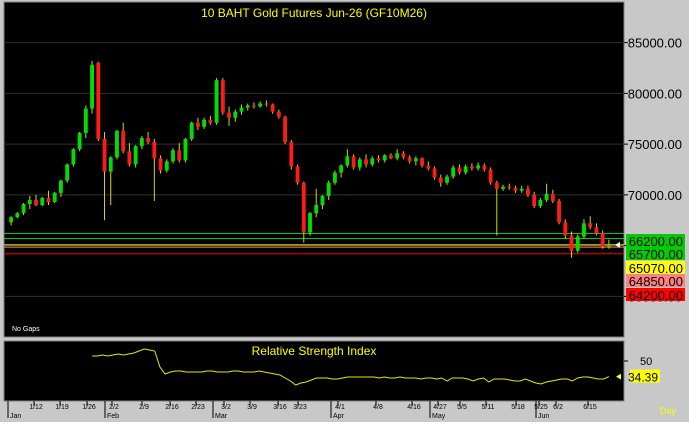  Describe the element at coordinates (314, 351) in the screenshot. I see `rsi-title: Relative Strength Index` at that location.